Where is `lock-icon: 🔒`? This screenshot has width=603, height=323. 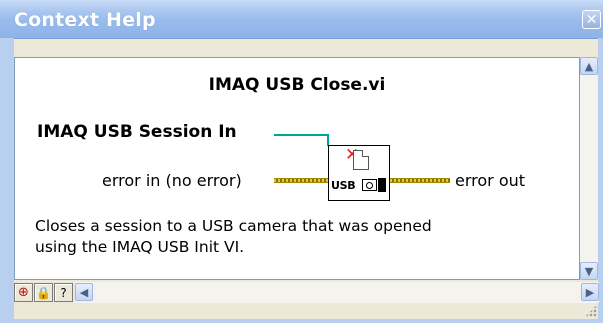 lock-icon: 🔒 is located at coordinates (43, 292).